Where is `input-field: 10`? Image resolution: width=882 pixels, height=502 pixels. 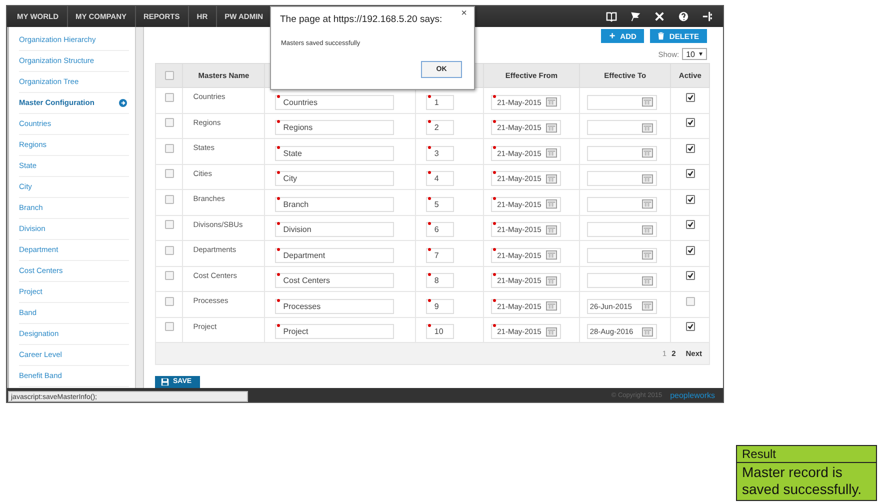
input-field: 10 is located at coordinates (440, 332).